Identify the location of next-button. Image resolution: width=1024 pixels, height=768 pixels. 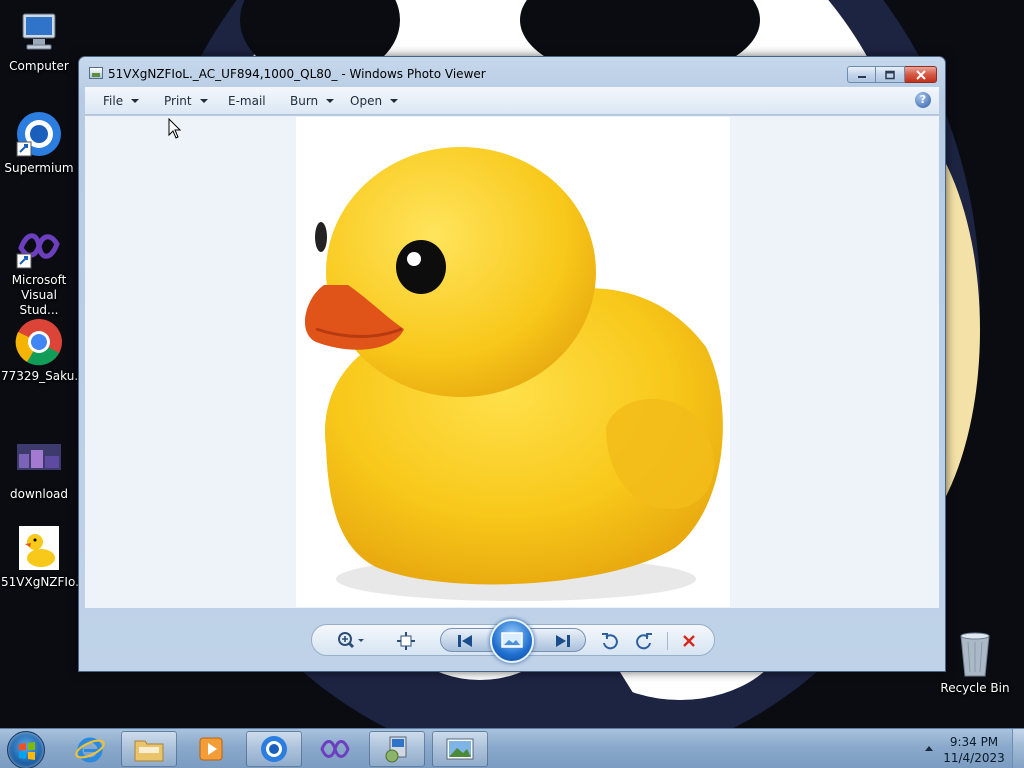
(563, 641).